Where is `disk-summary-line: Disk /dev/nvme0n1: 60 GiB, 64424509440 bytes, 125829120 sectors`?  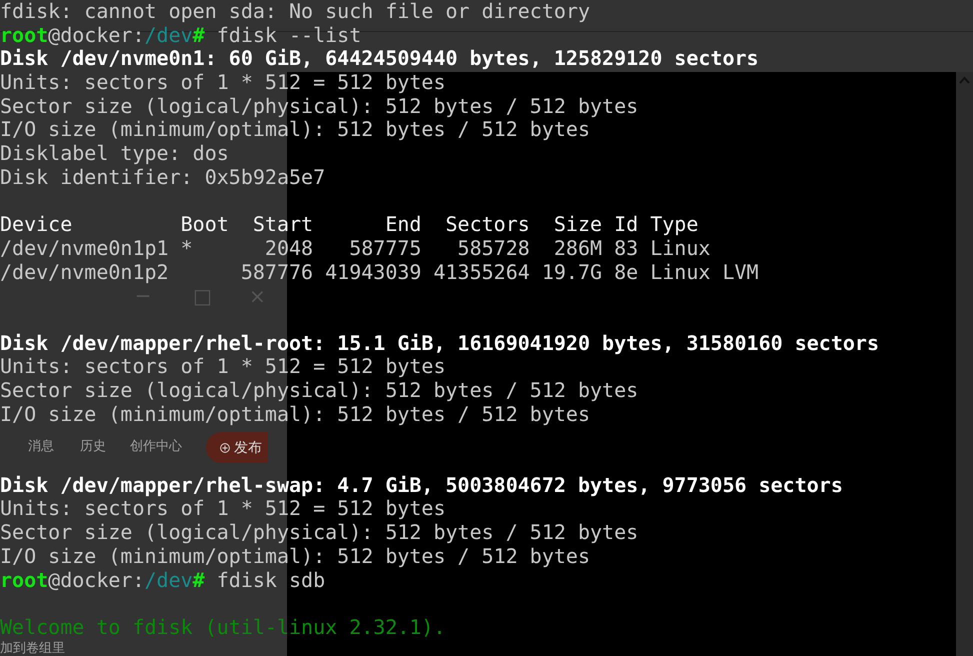 disk-summary-line: Disk /dev/nvme0n1: 60 GiB, 64424509440 bytes, 125829120 sectors is located at coordinates (379, 59).